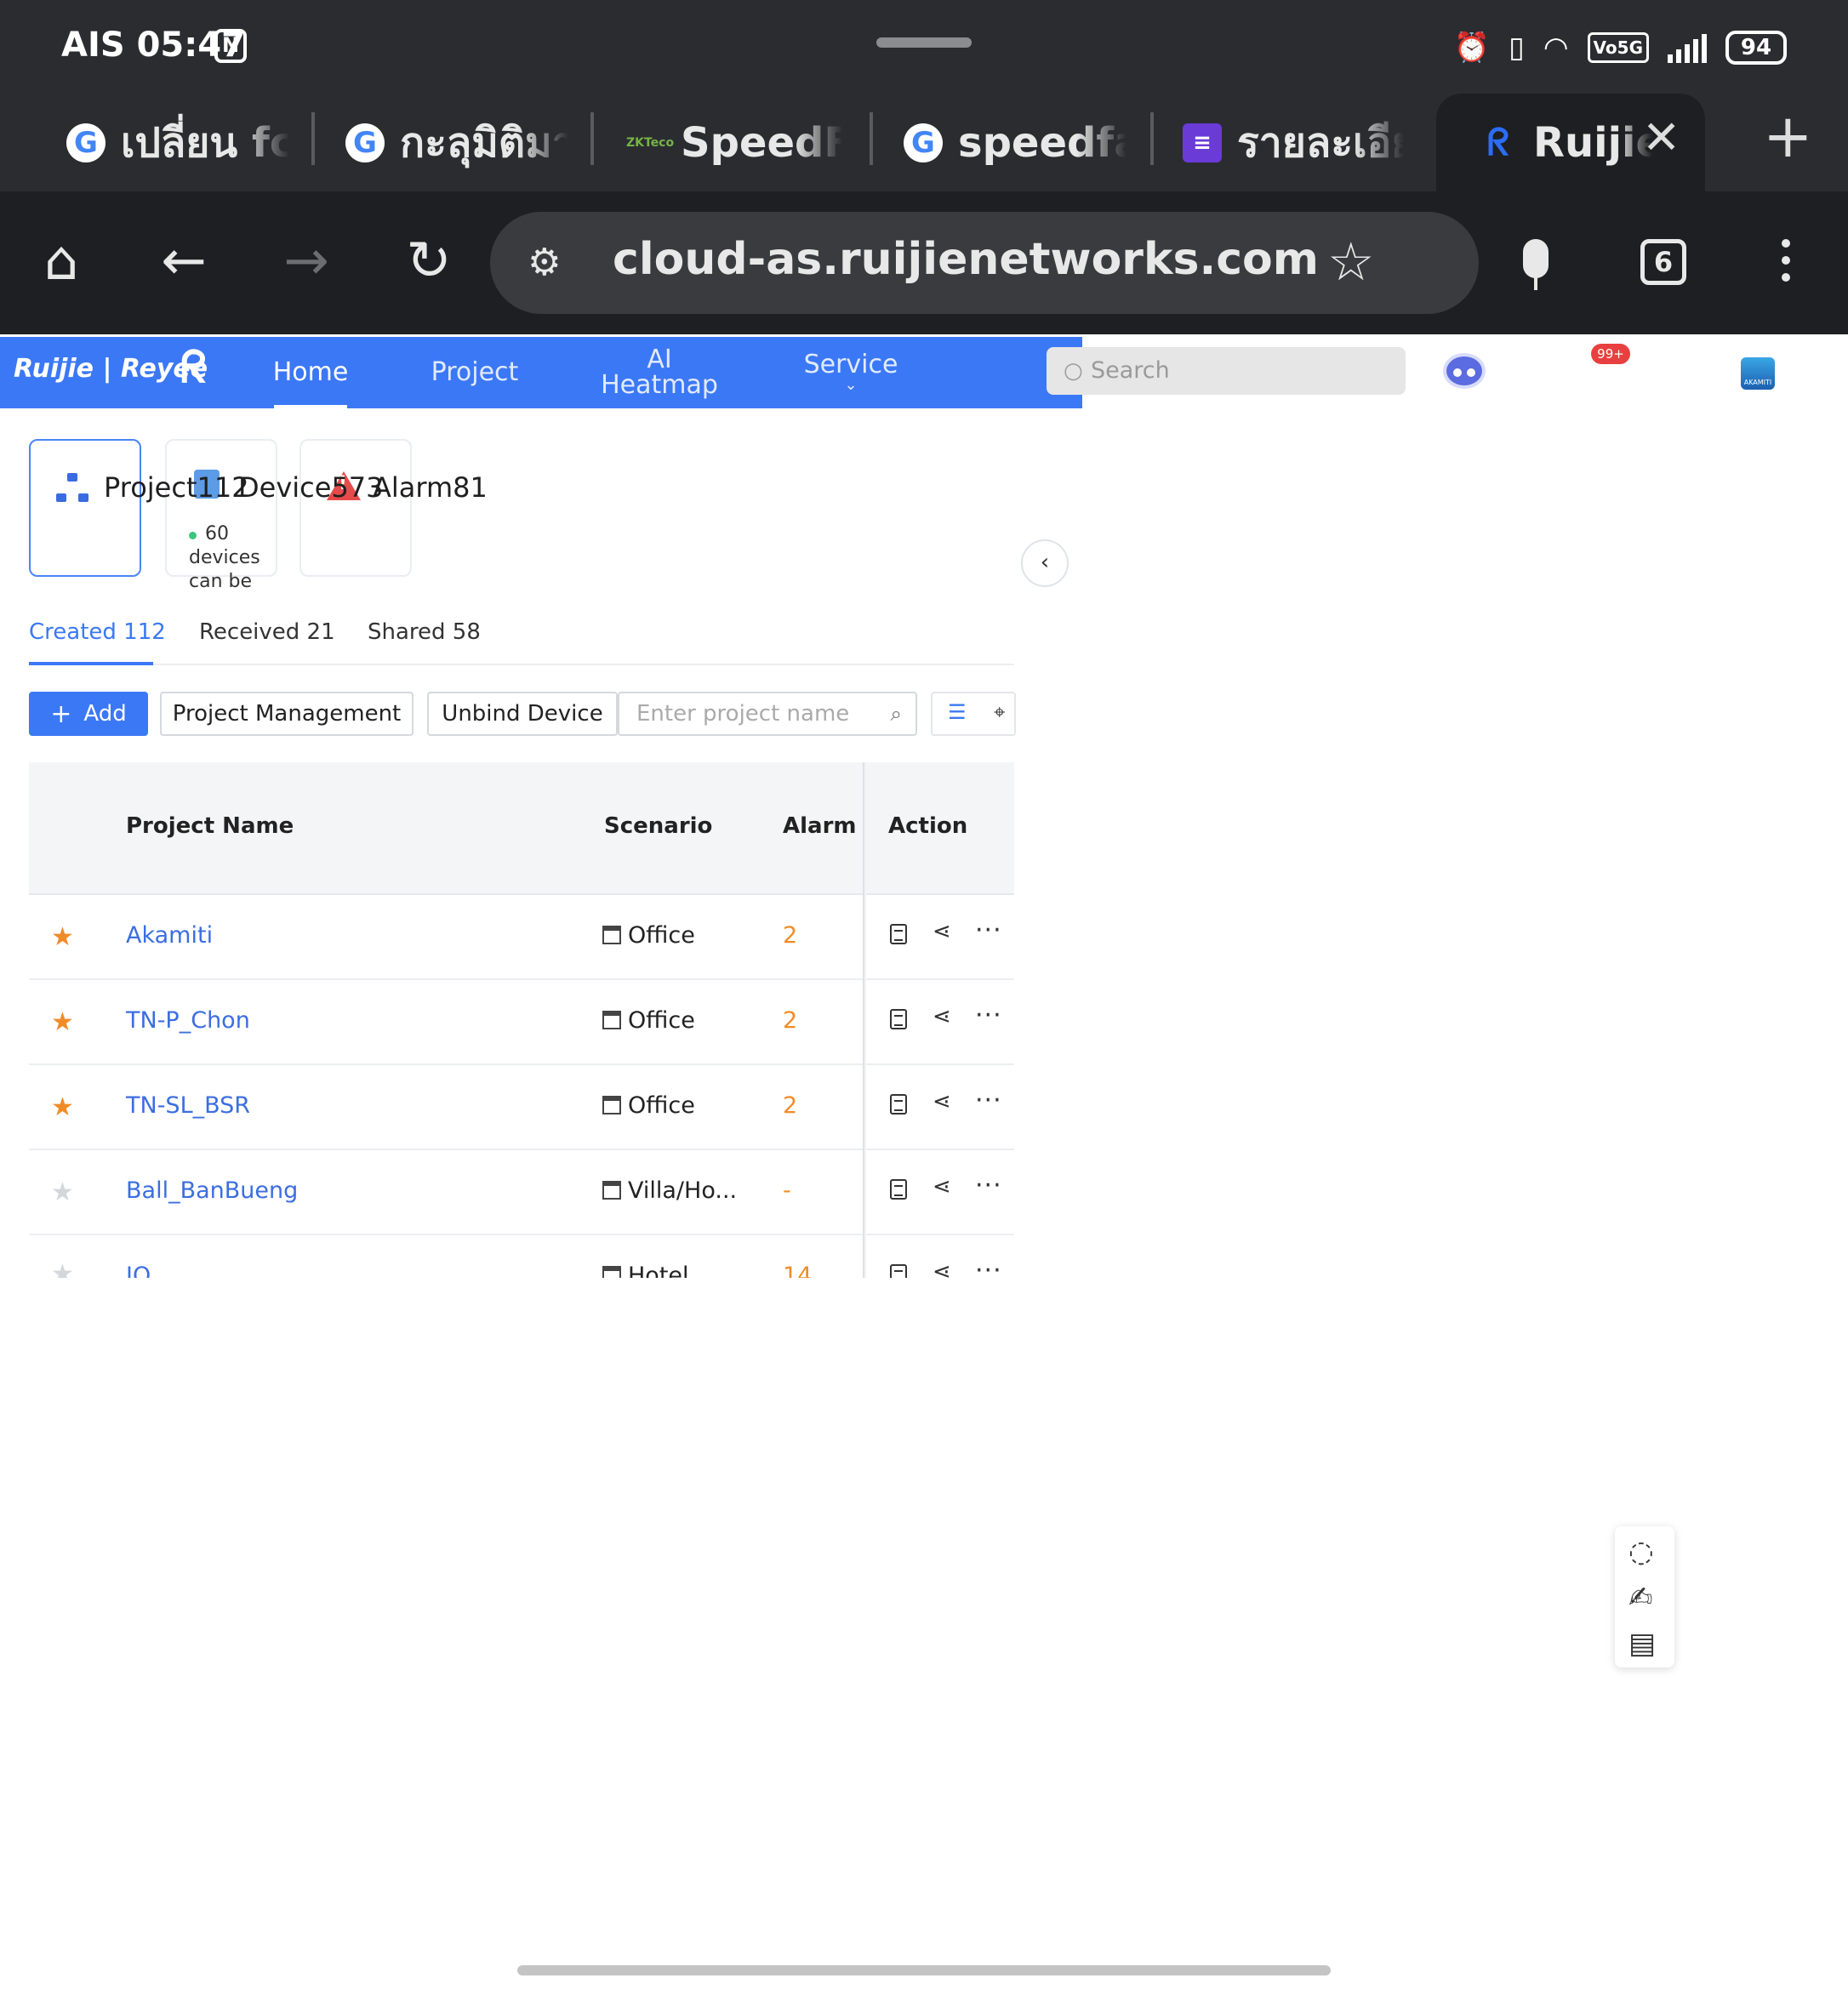  What do you see at coordinates (267, 632) in the screenshot?
I see `tab-received: Received 21` at bounding box center [267, 632].